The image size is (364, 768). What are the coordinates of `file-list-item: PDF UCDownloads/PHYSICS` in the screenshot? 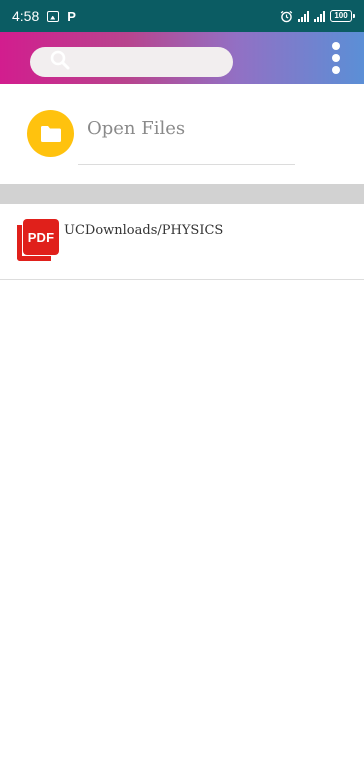 It's located at (182, 242).